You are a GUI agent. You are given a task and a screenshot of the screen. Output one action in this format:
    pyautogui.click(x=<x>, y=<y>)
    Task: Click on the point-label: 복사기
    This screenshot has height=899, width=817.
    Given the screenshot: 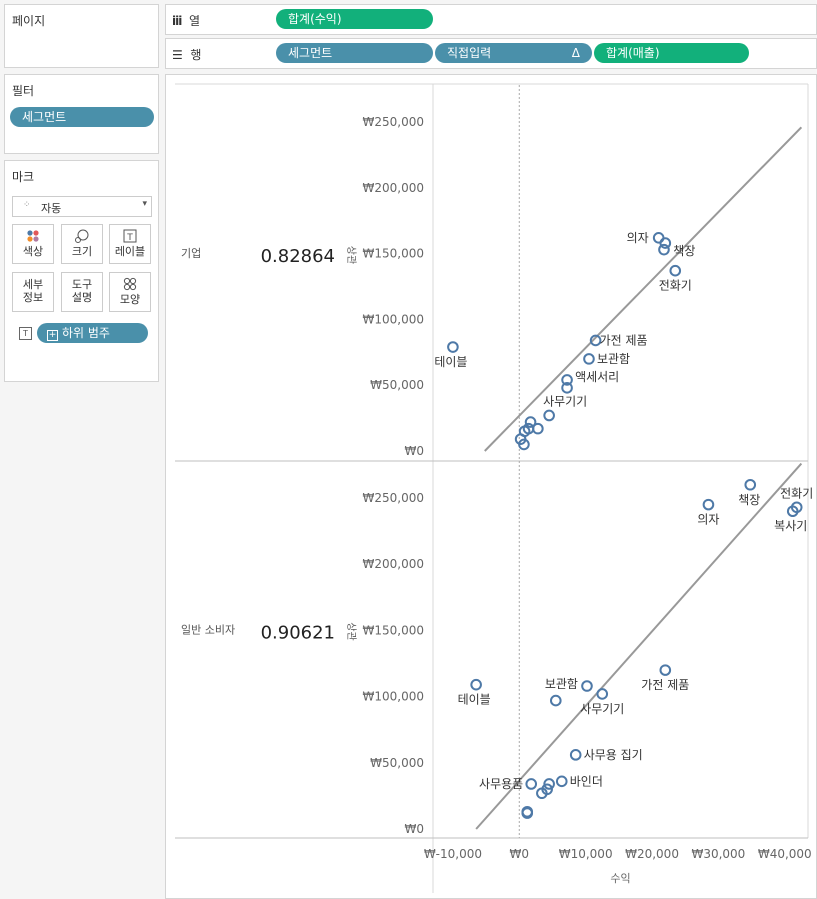 What is the action you would take?
    pyautogui.click(x=790, y=526)
    